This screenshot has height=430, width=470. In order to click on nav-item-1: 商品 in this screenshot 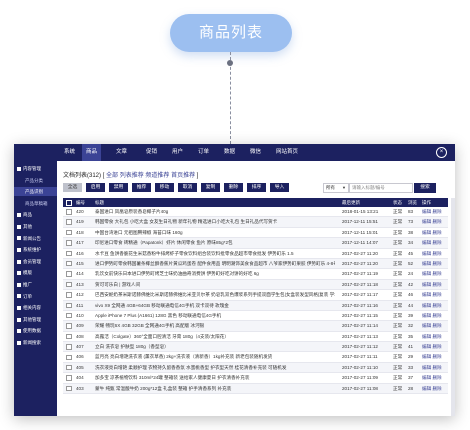, I will do `click(92, 152)`.